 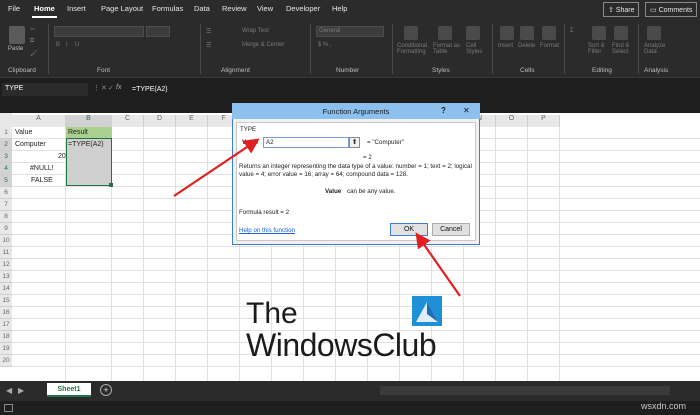 What do you see at coordinates (350, 408) in the screenshot?
I see `status-bar` at bounding box center [350, 408].